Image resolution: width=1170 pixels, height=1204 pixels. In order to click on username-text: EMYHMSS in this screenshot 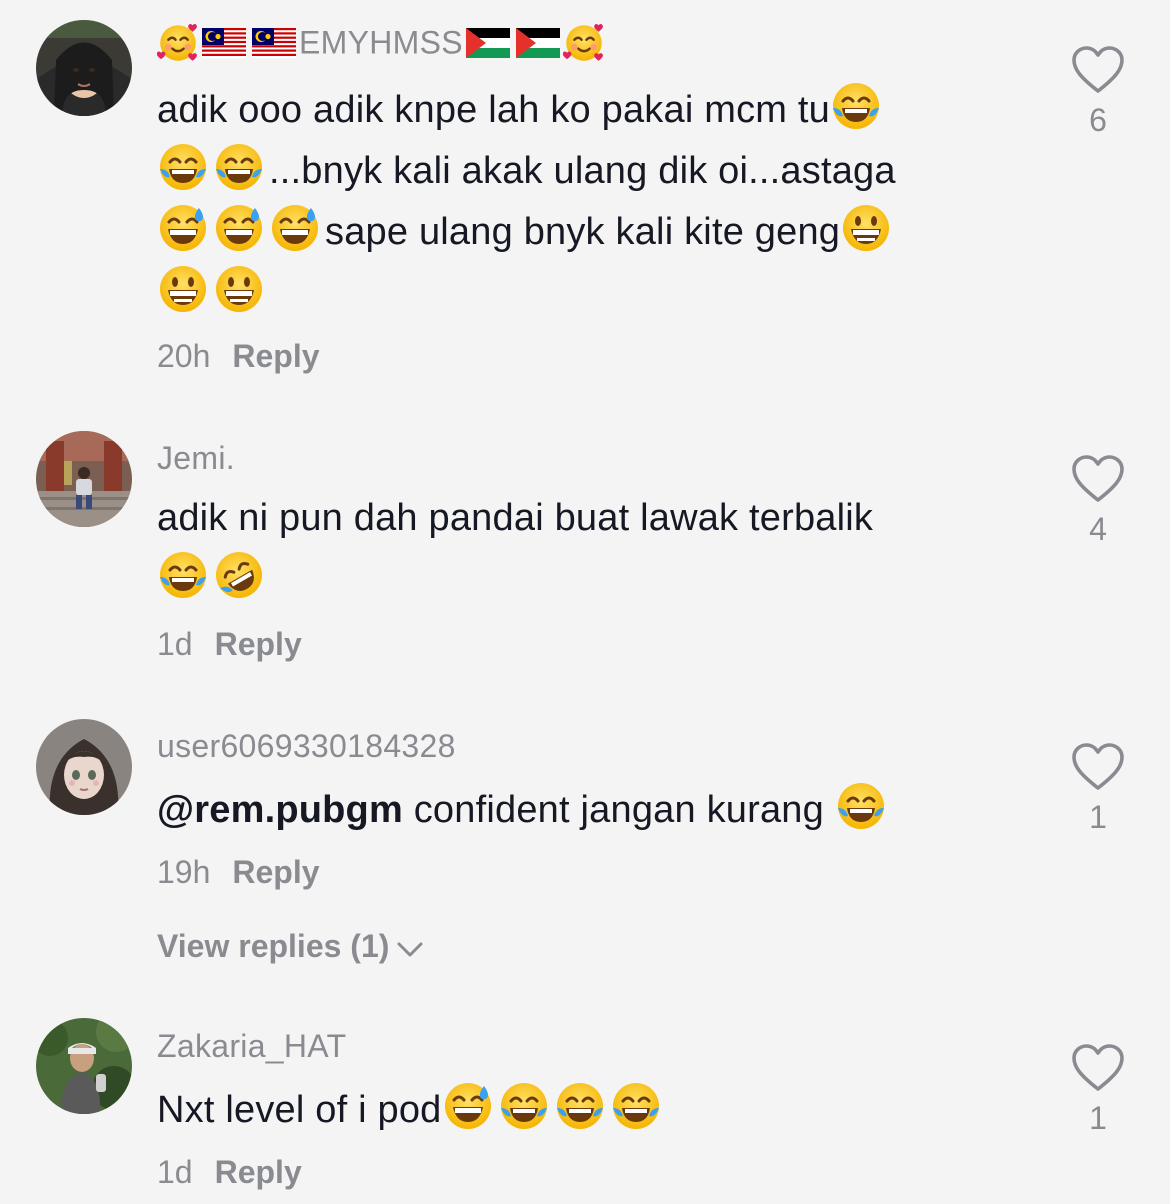, I will do `click(381, 42)`.